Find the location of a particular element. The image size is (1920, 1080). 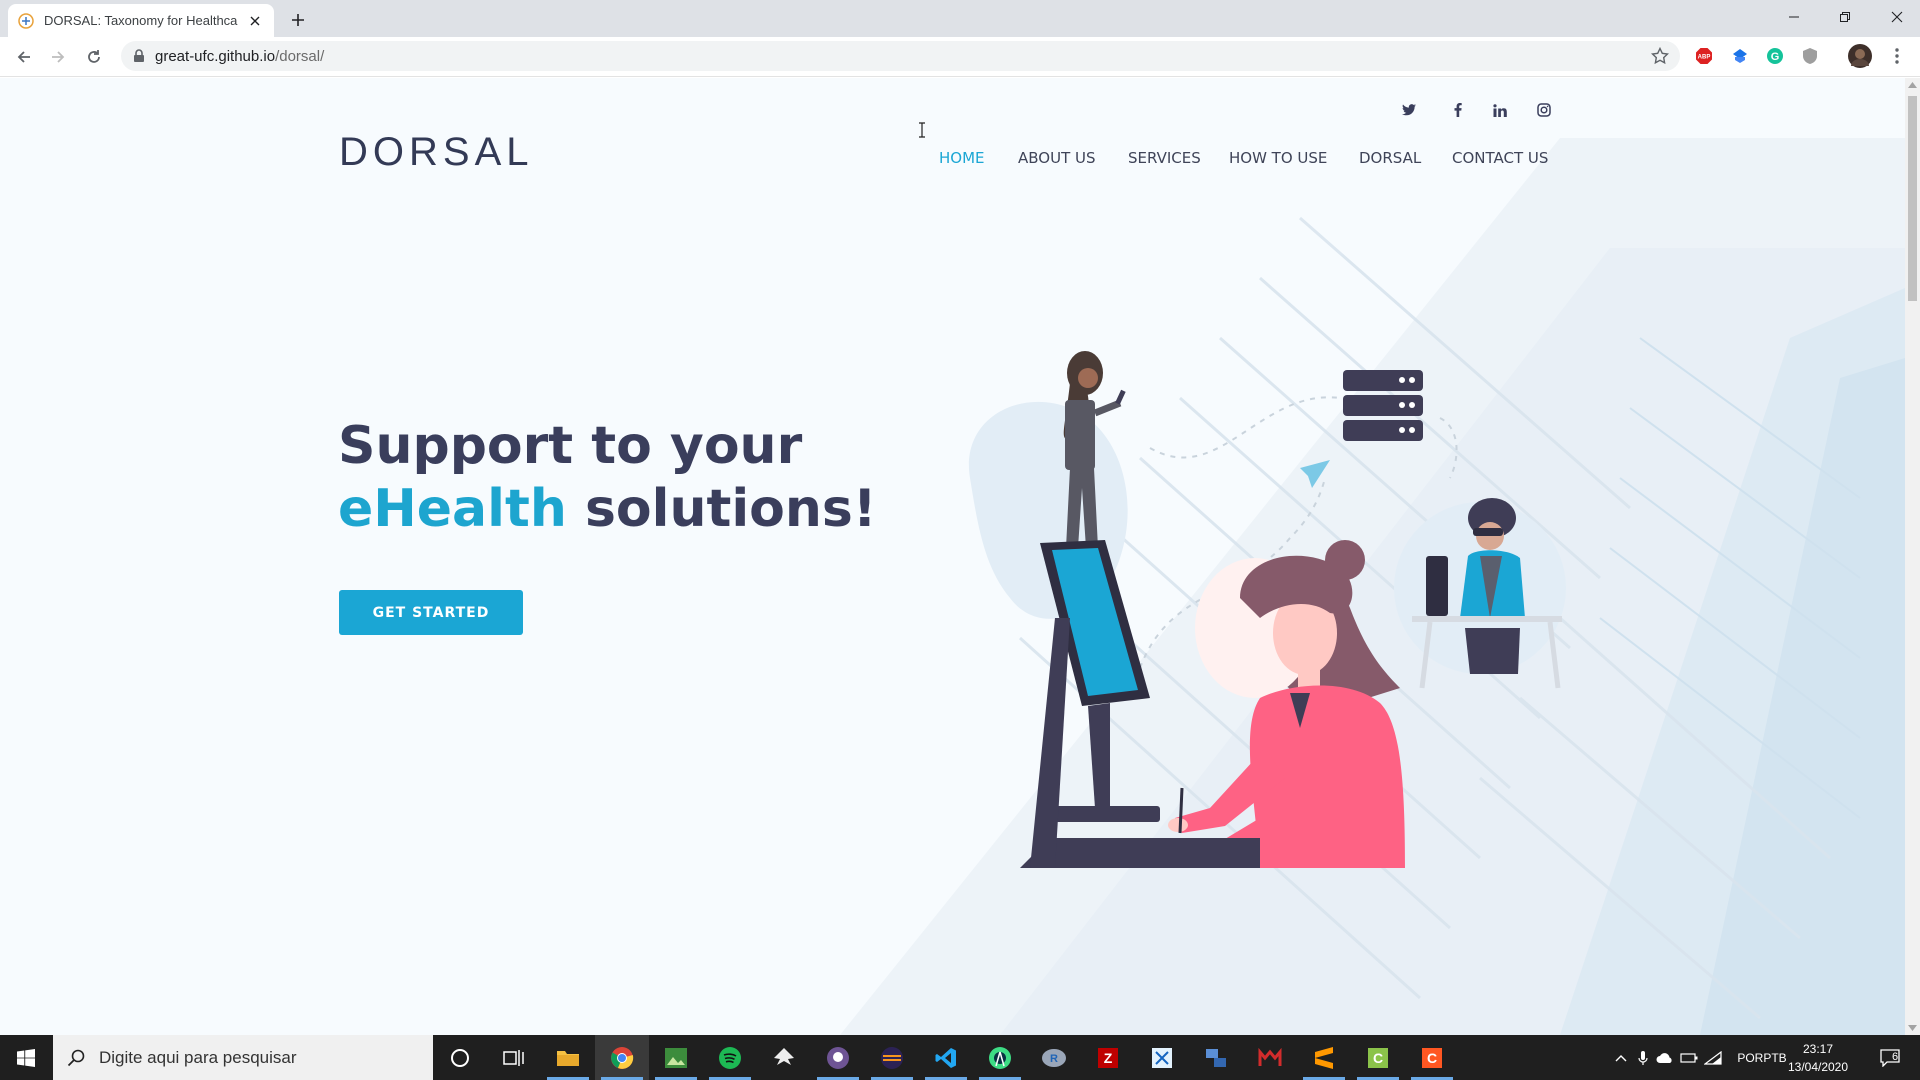

language-code: POR is located at coordinates (1750, 1057).